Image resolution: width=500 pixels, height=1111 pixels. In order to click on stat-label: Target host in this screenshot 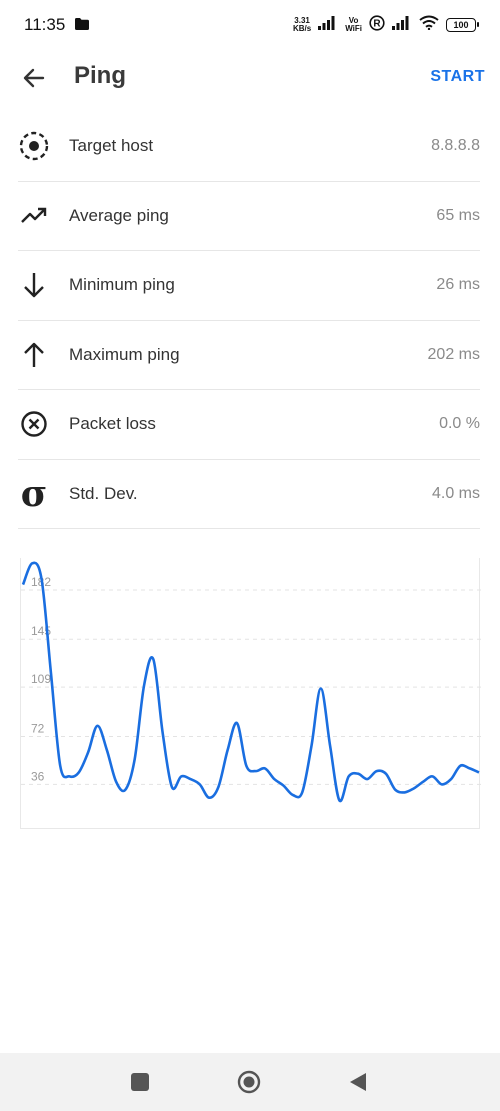, I will do `click(111, 146)`.